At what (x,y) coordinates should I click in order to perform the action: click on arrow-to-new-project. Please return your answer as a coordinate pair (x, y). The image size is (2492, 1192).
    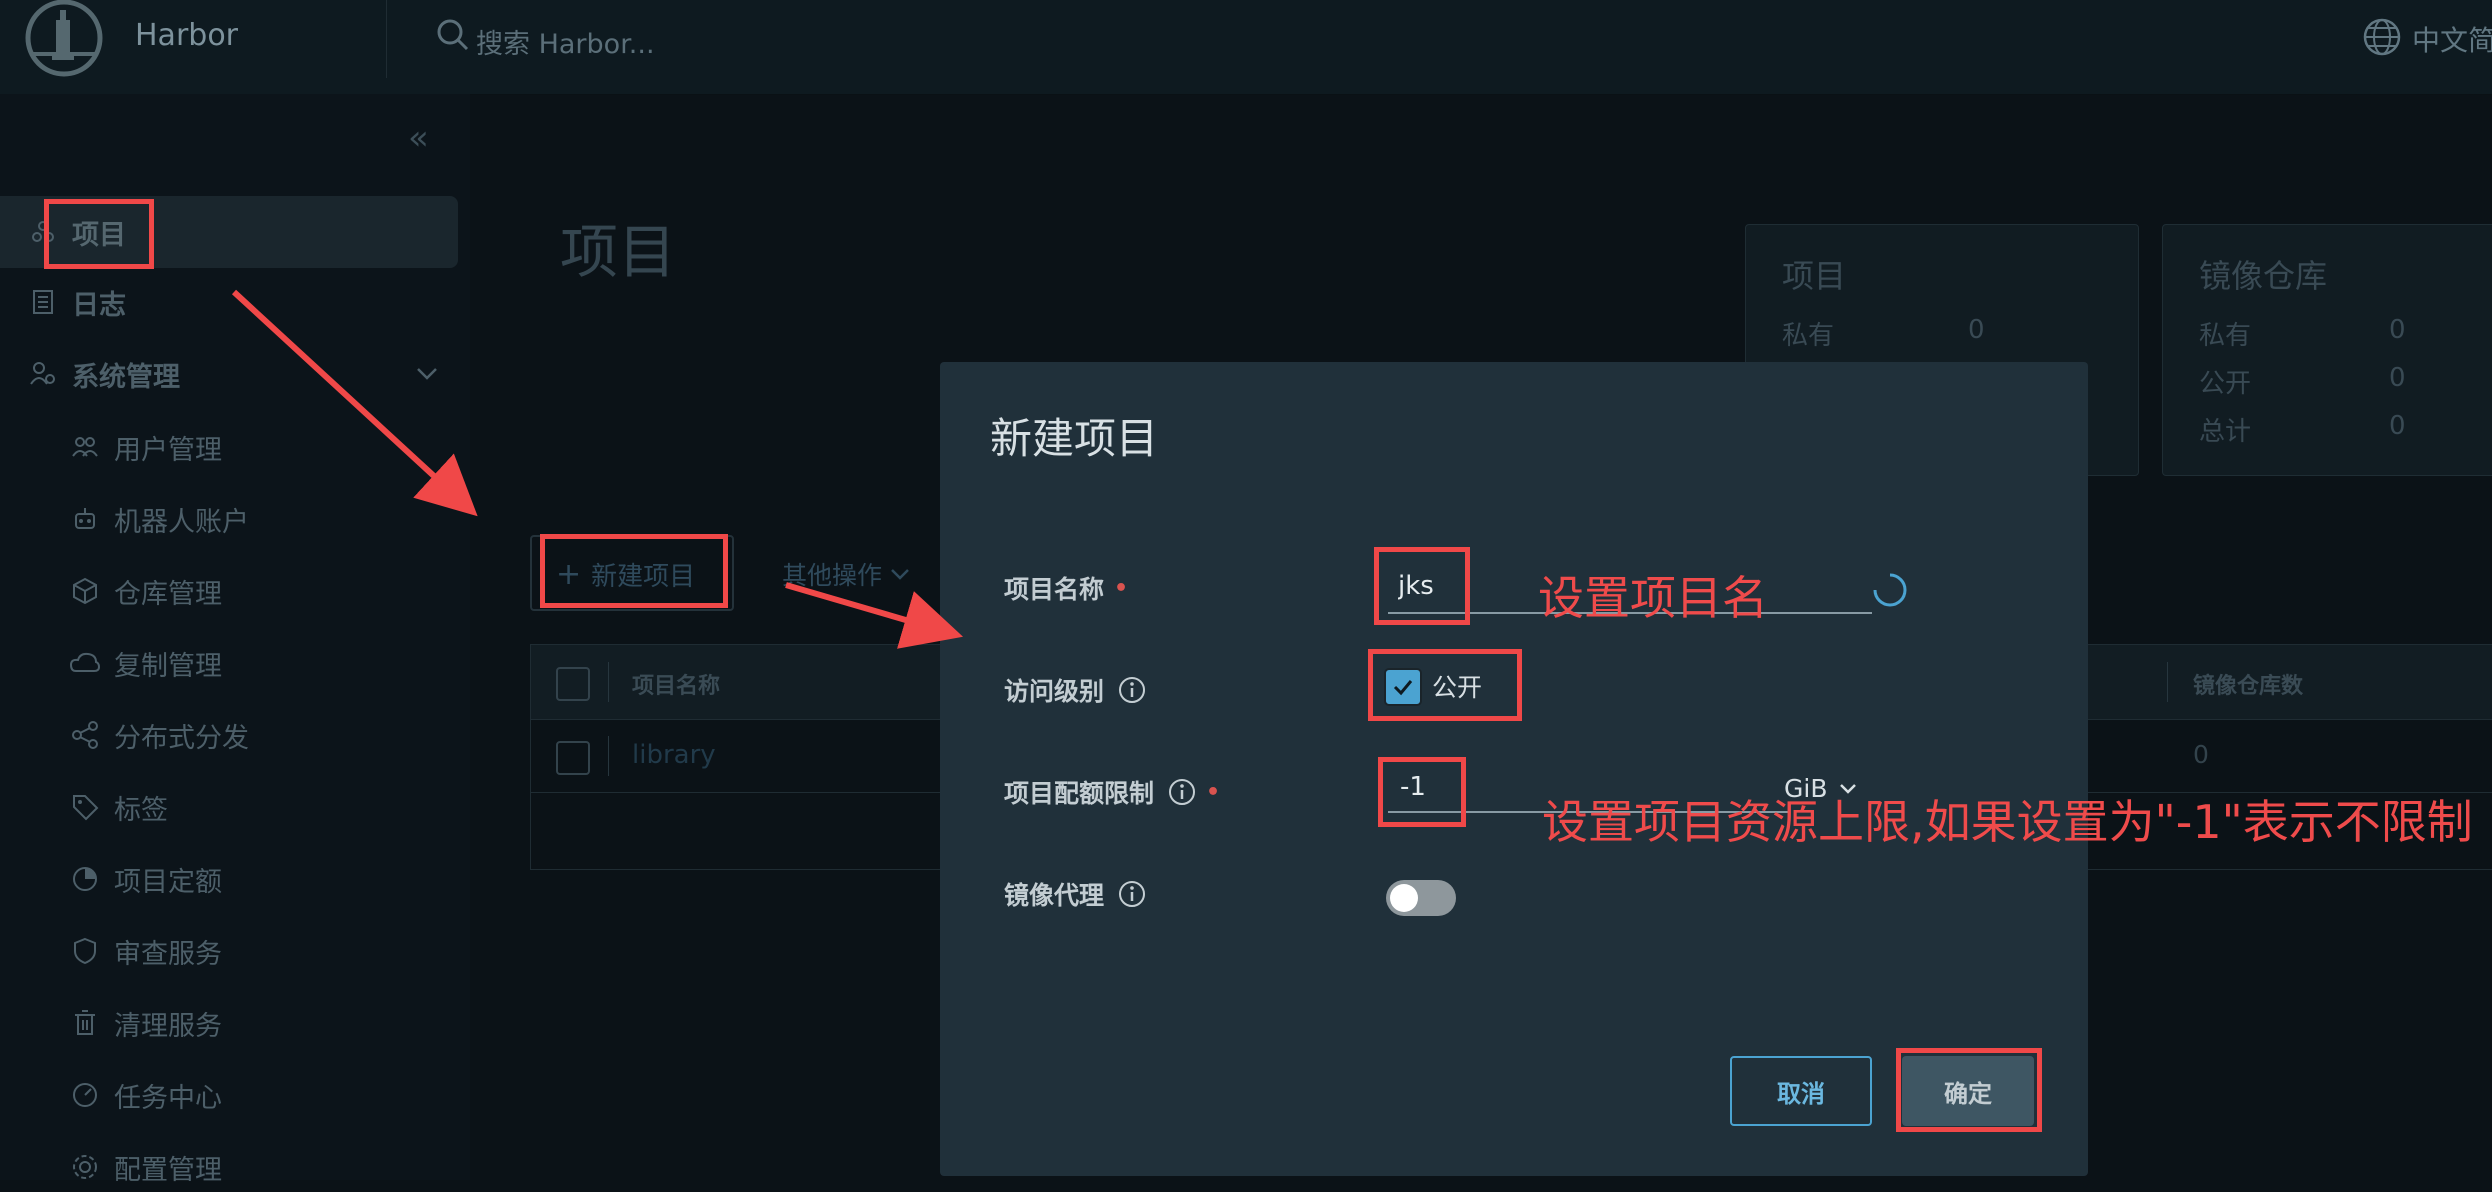
    Looking at the image, I should click on (354, 403).